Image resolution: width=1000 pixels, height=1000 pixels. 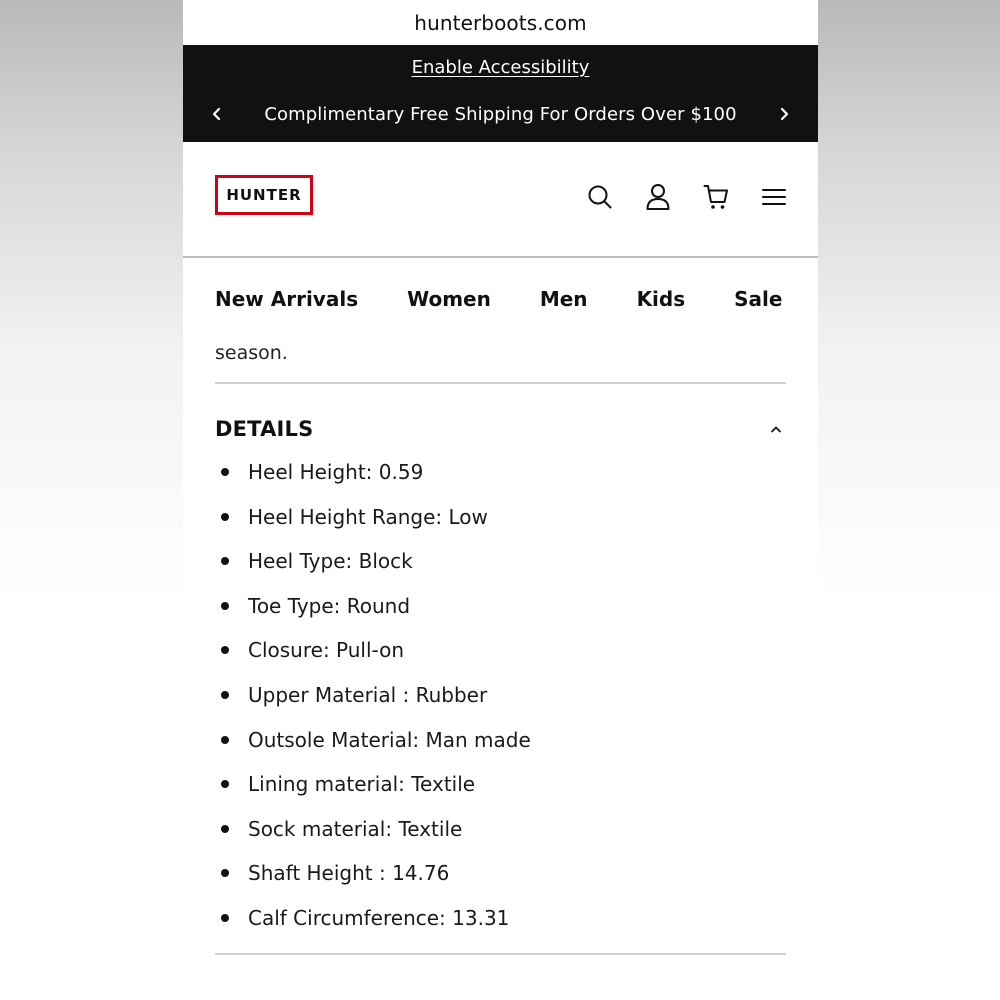 What do you see at coordinates (658, 197) in the screenshot?
I see `account-icon` at bounding box center [658, 197].